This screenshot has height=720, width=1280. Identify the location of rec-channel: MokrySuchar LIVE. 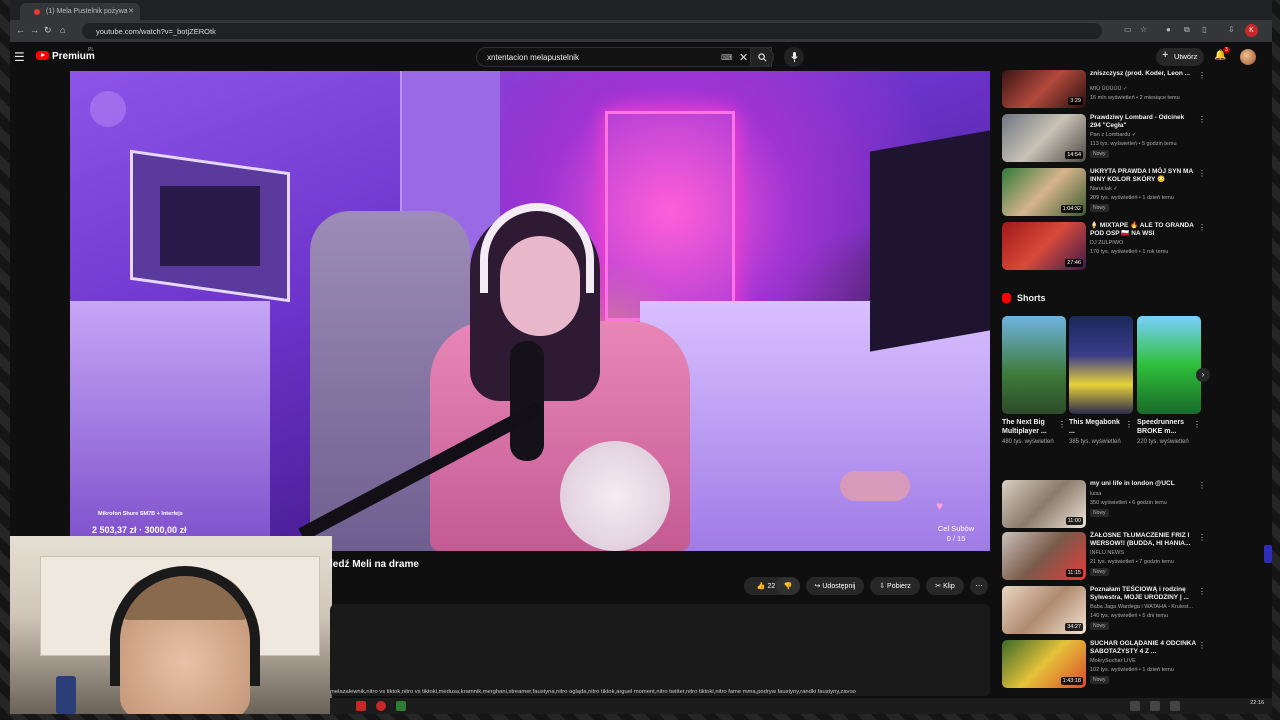
(1113, 661).